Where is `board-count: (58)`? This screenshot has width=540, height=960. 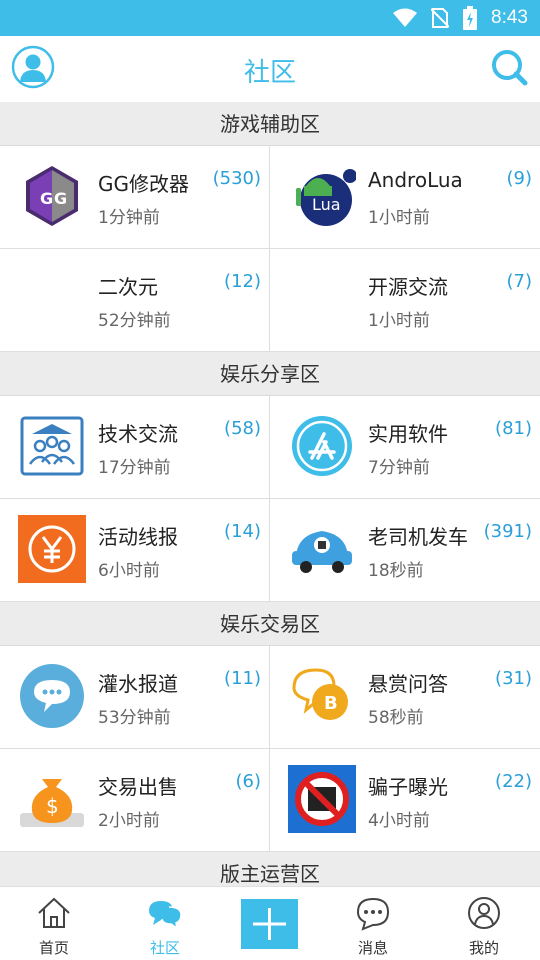
board-count: (58) is located at coordinates (242, 428).